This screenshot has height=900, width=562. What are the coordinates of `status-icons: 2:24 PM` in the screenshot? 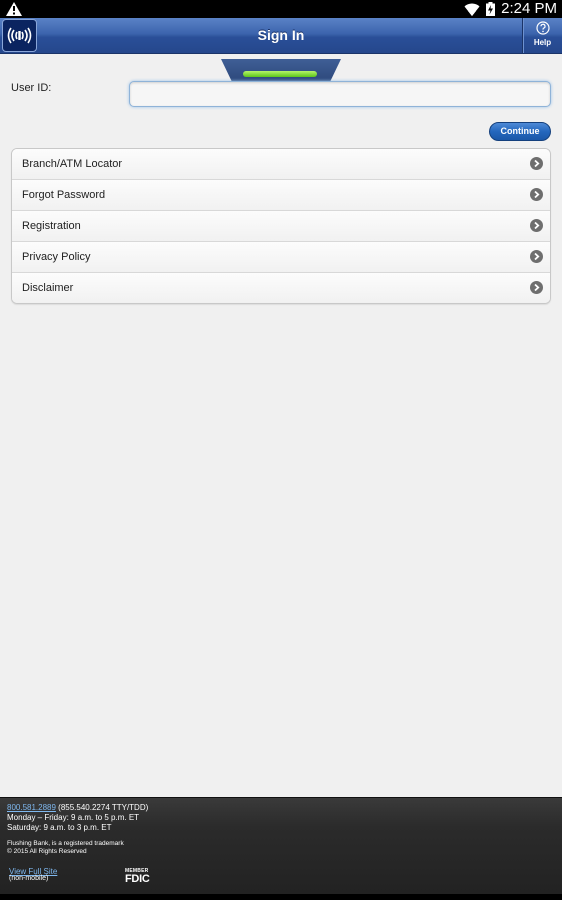 It's located at (510, 9).